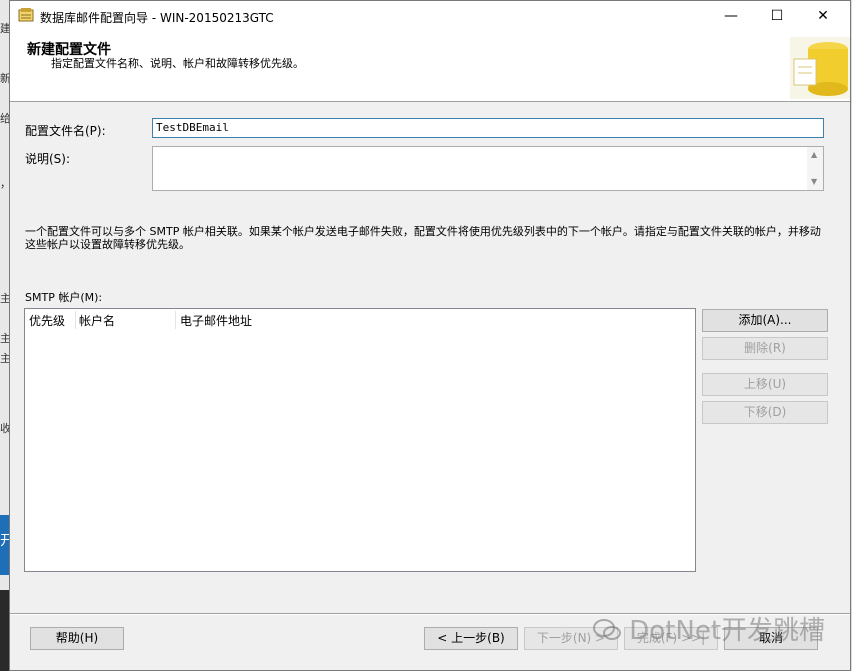  I want to click on description-scrollbar: ▲ ▼, so click(815, 168).